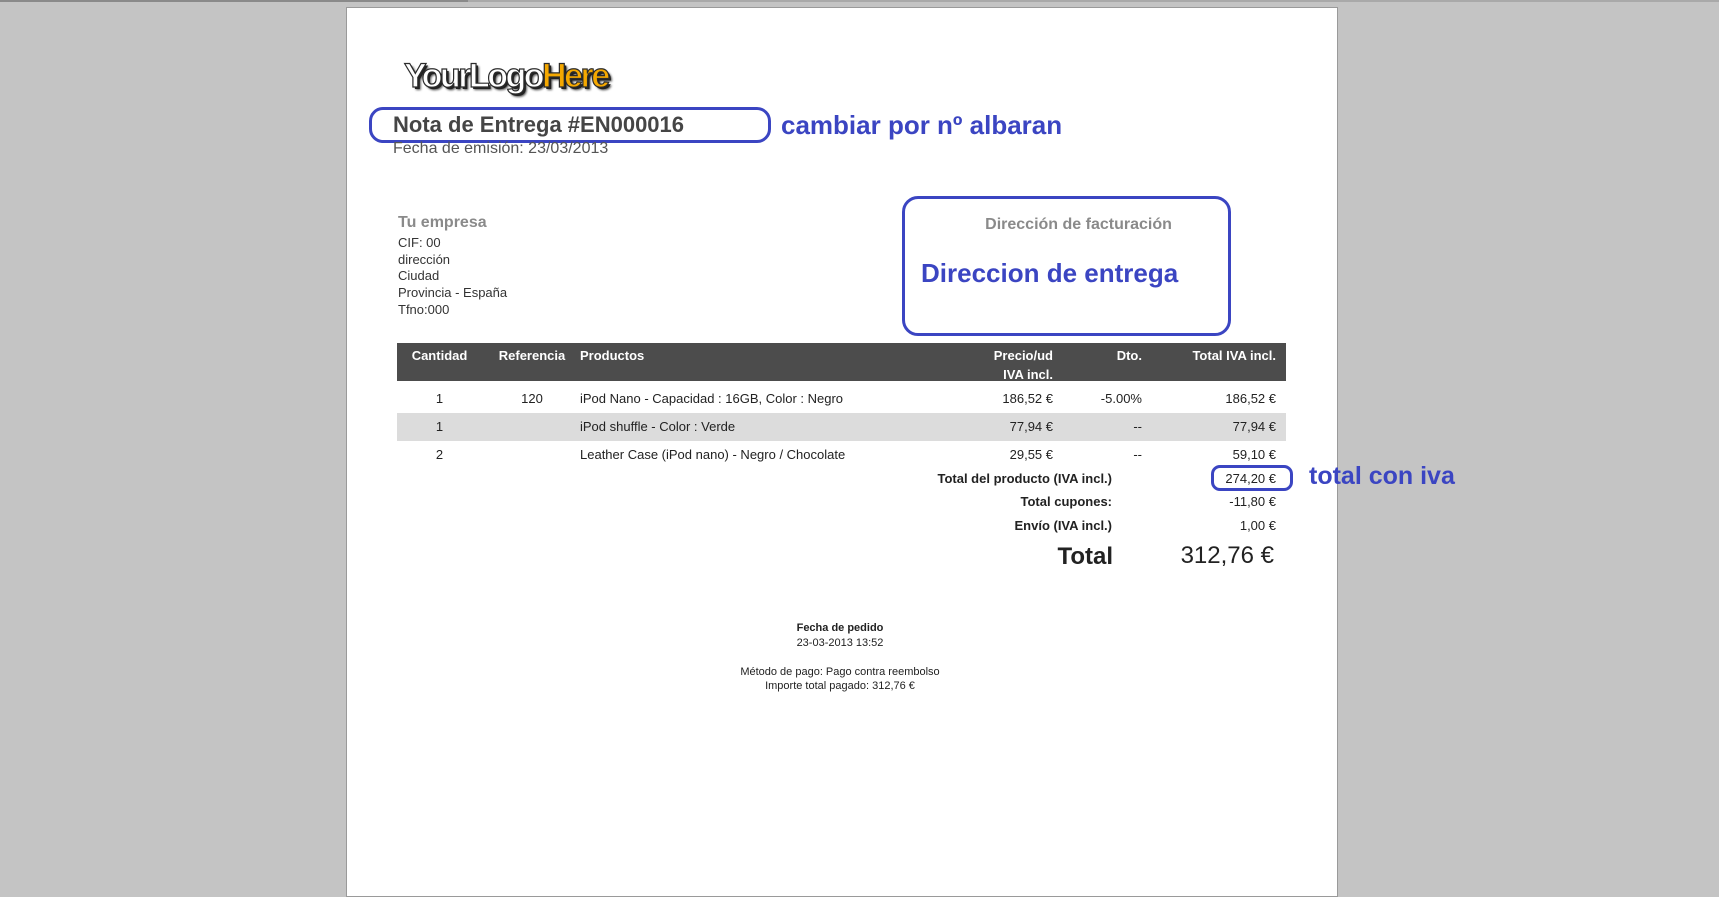 This screenshot has height=897, width=1719. I want to click on cell-discount: -5.00%, so click(1121, 398).